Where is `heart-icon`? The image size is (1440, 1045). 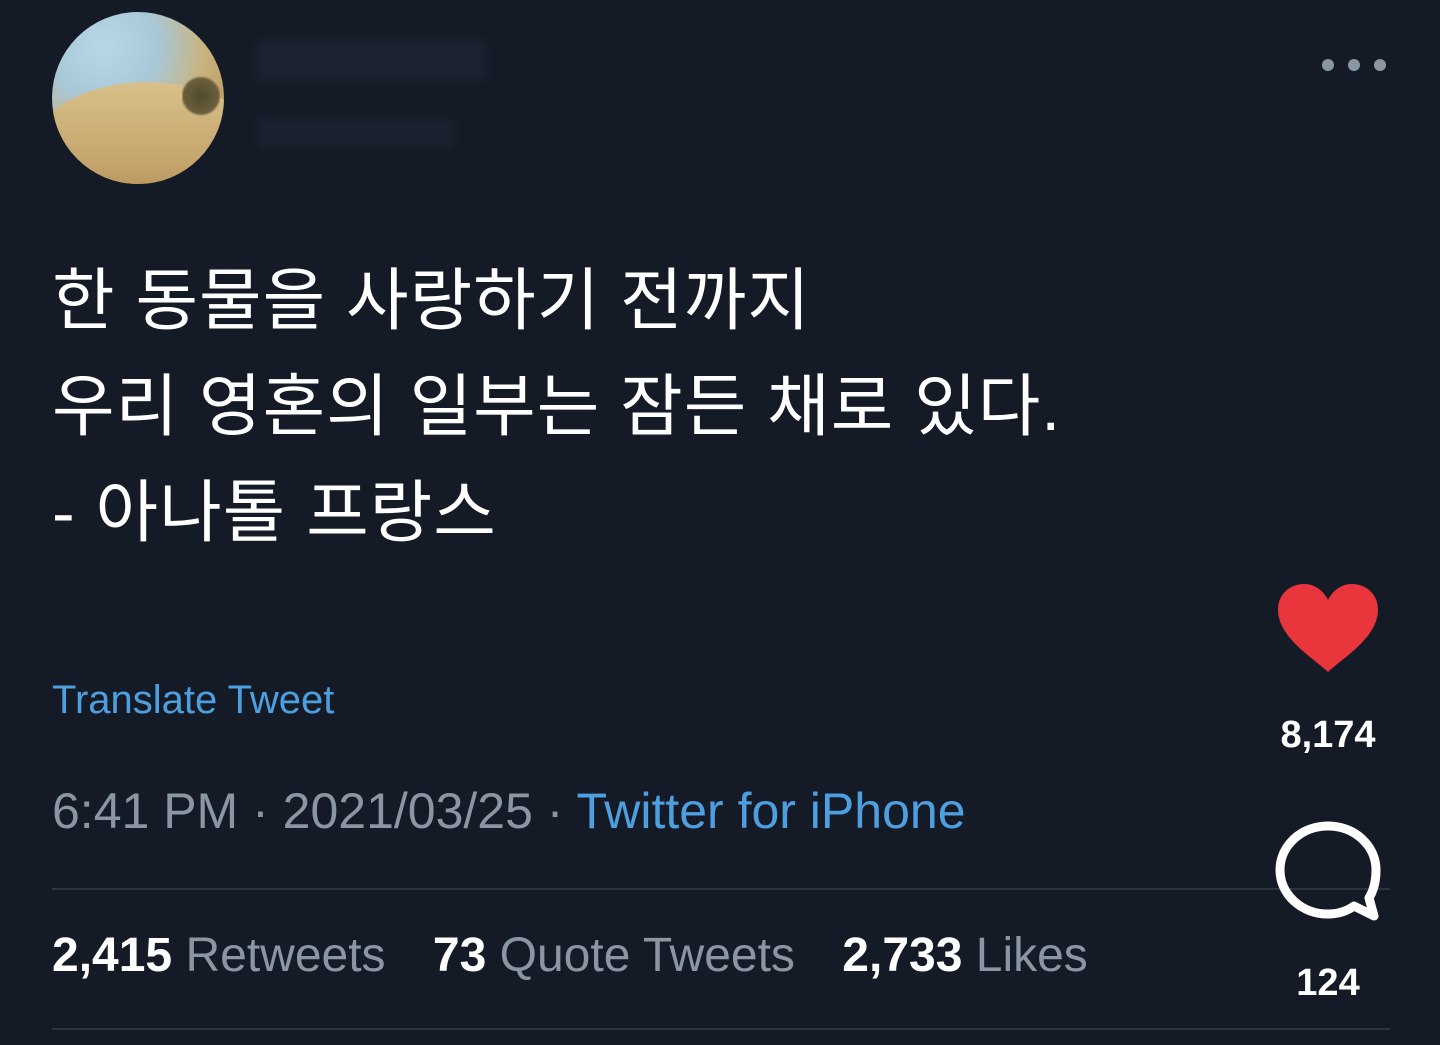 heart-icon is located at coordinates (1328, 628).